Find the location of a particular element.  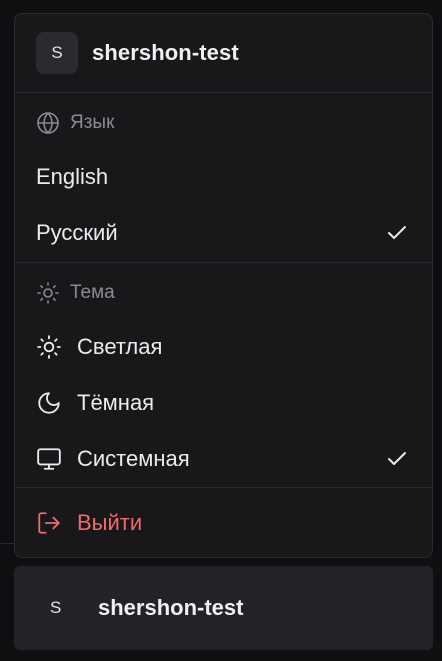

menu-header: S shershon-test is located at coordinates (223, 53).